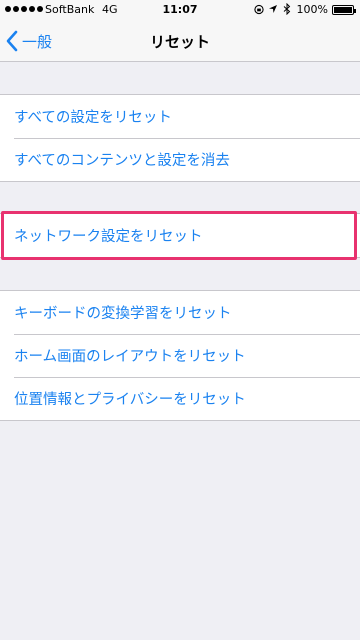 This screenshot has width=360, height=640. What do you see at coordinates (344, 10) in the screenshot?
I see `battery-icon` at bounding box center [344, 10].